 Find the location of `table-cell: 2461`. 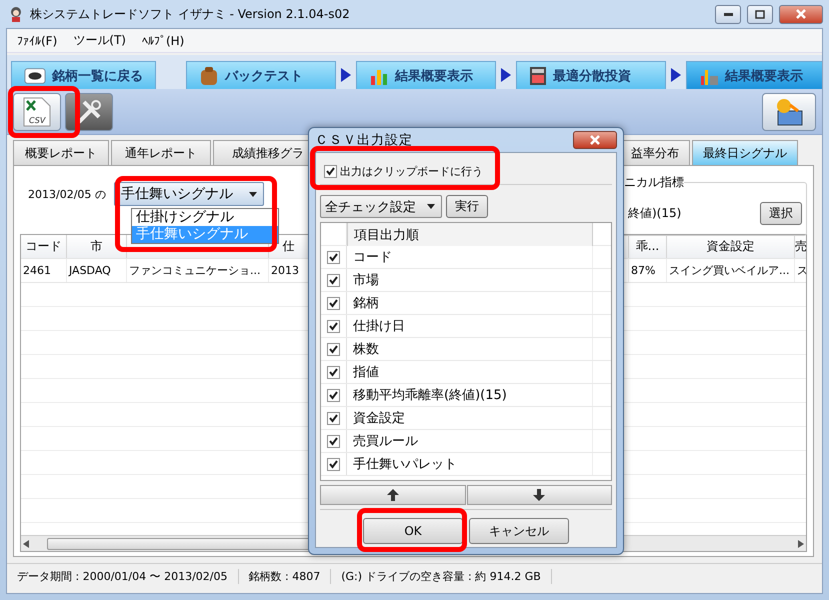

table-cell: 2461 is located at coordinates (44, 270).